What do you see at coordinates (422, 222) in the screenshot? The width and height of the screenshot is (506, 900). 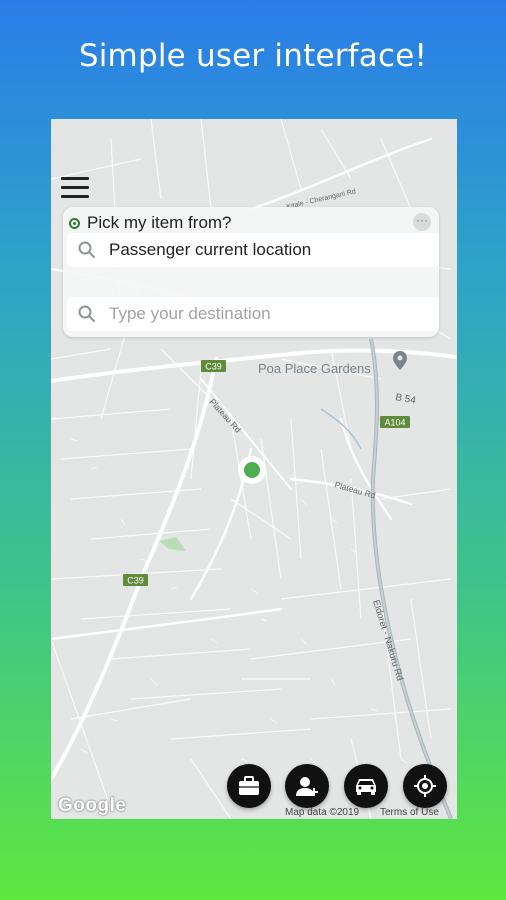 I see `more-icon: ···` at bounding box center [422, 222].